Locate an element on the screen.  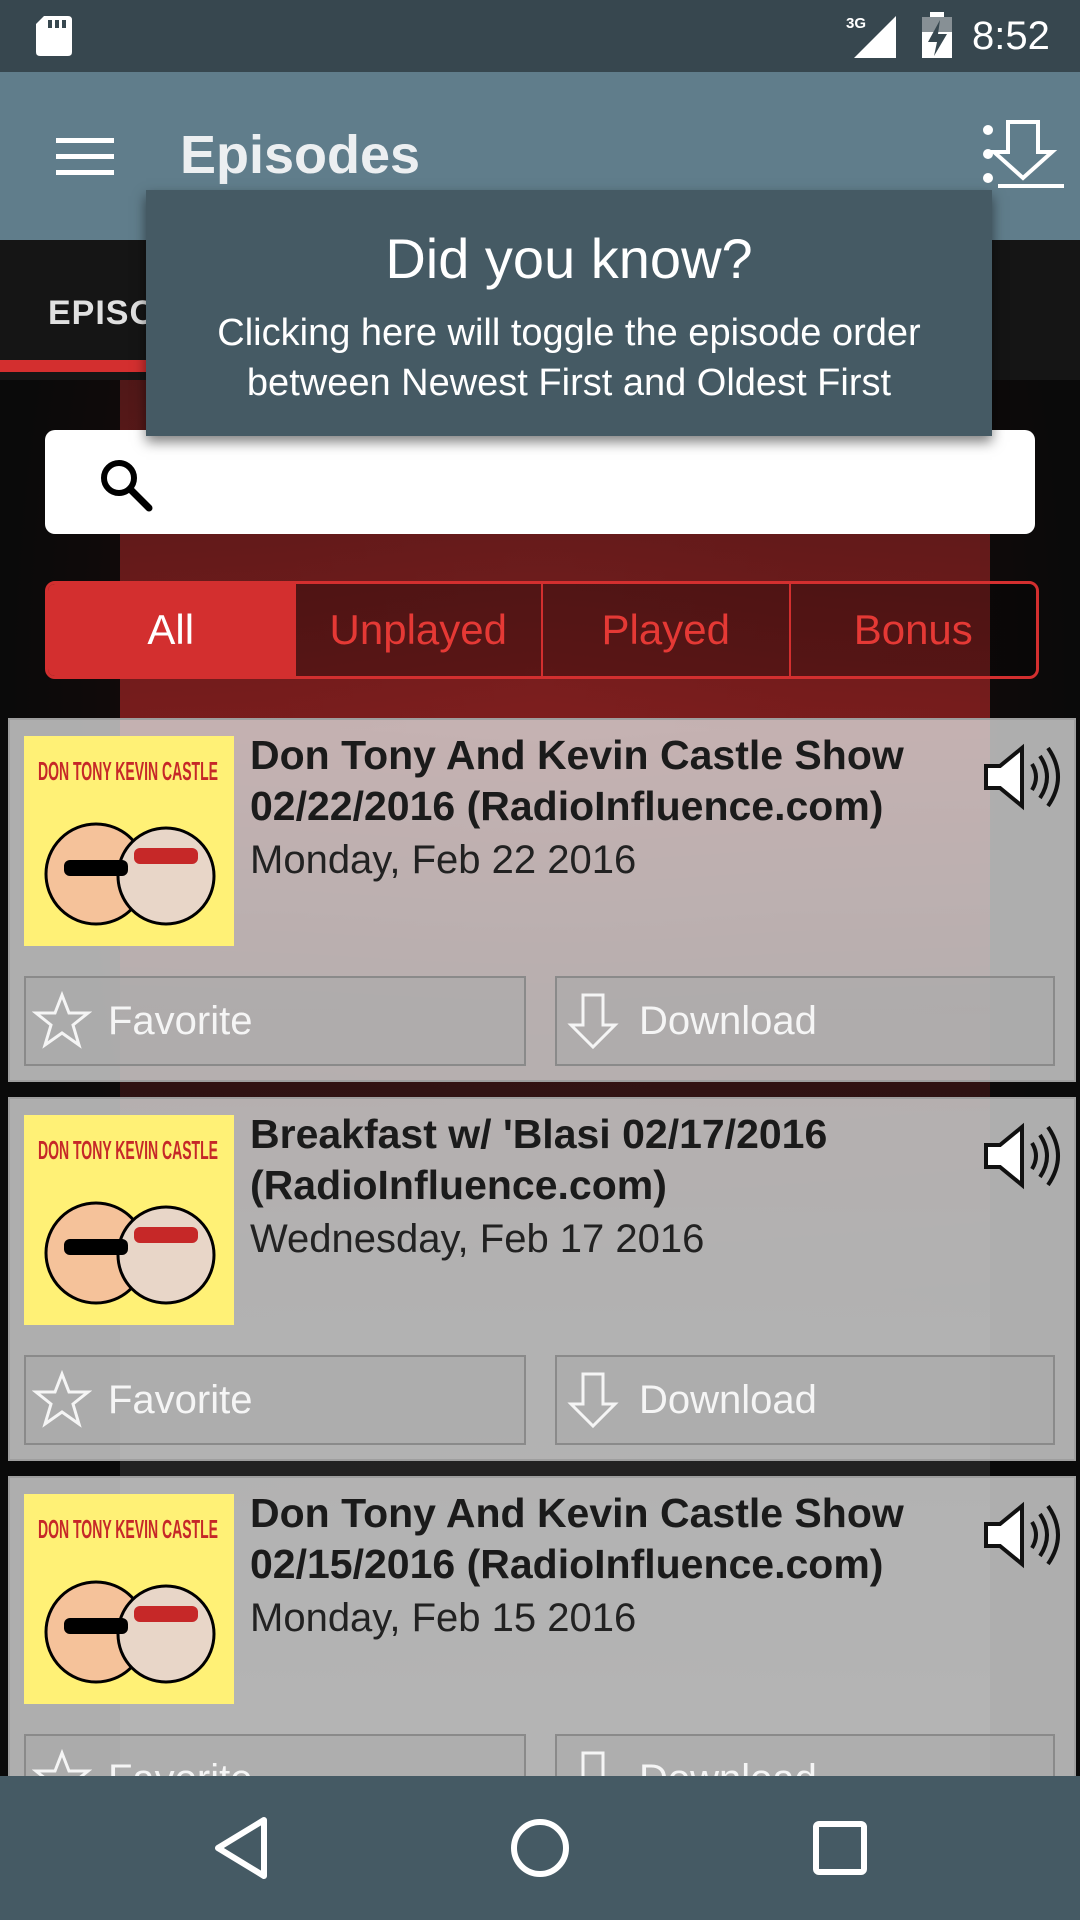
filter-bonus-button: Bonus is located at coordinates (912, 630).